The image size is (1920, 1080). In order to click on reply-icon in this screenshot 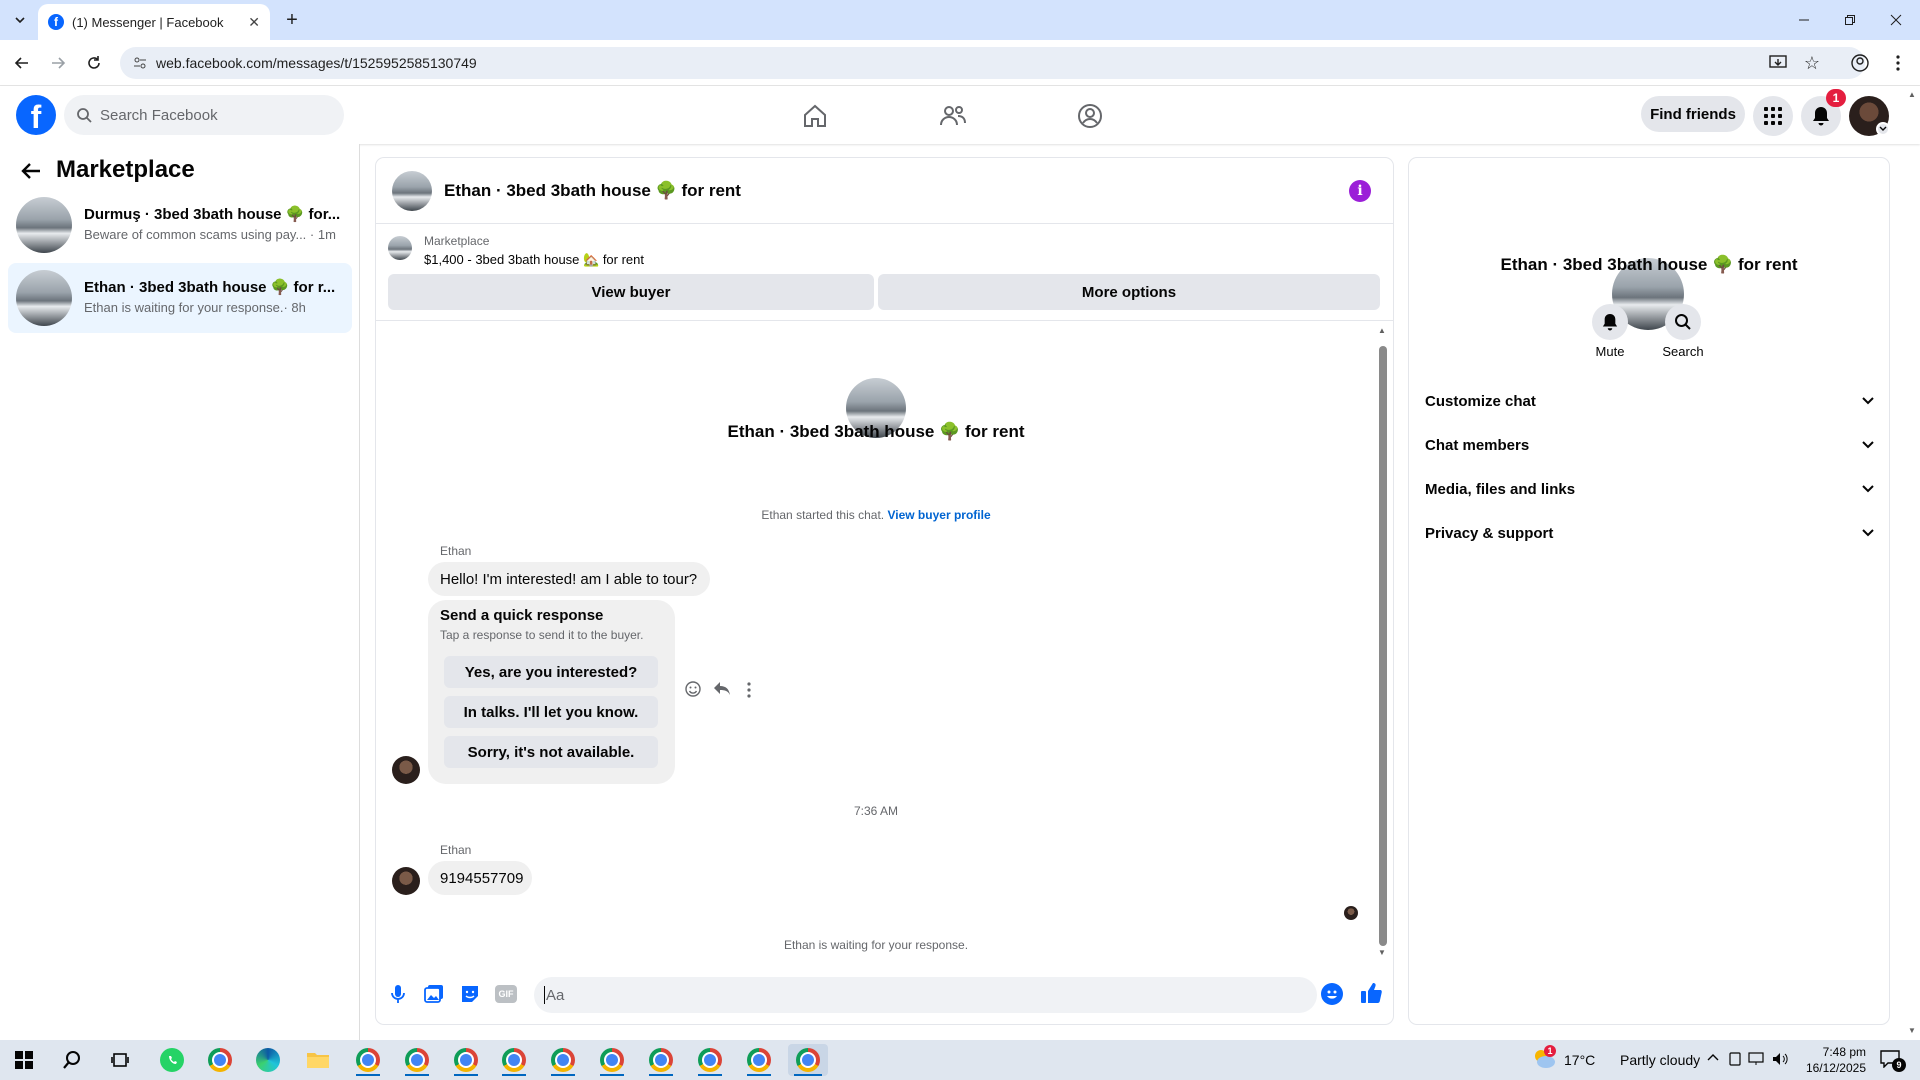, I will do `click(722, 689)`.